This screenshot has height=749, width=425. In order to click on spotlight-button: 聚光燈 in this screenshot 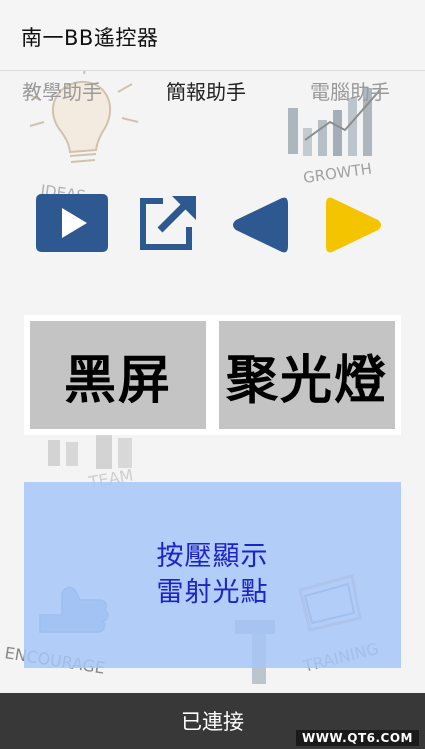, I will do `click(307, 375)`.